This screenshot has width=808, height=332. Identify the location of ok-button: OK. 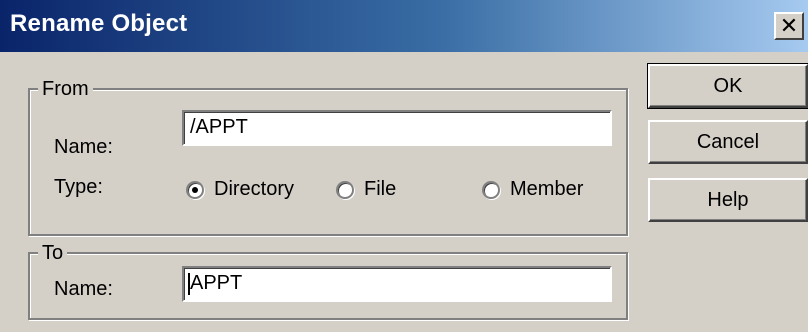
(727, 86).